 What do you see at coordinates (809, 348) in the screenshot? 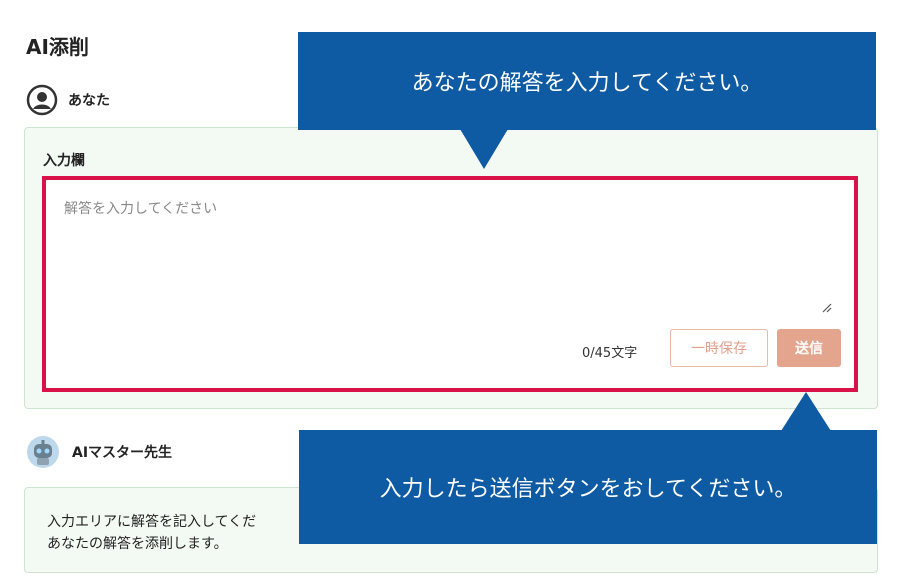
I see `send-button: 送信` at bounding box center [809, 348].